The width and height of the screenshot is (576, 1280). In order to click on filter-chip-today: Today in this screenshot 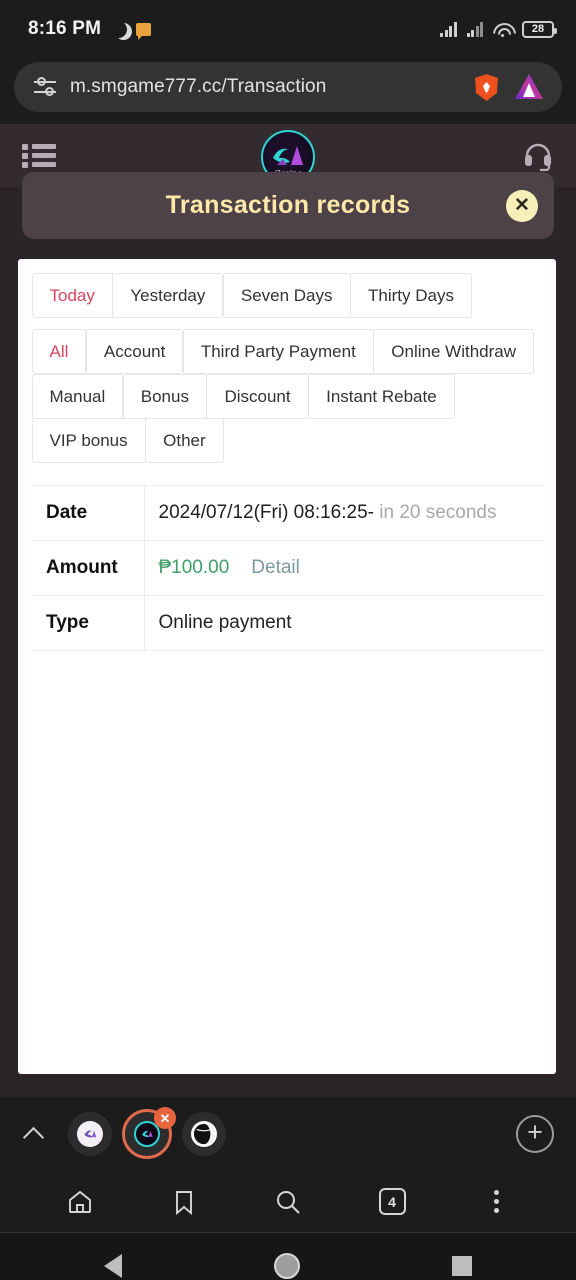, I will do `click(72, 295)`.